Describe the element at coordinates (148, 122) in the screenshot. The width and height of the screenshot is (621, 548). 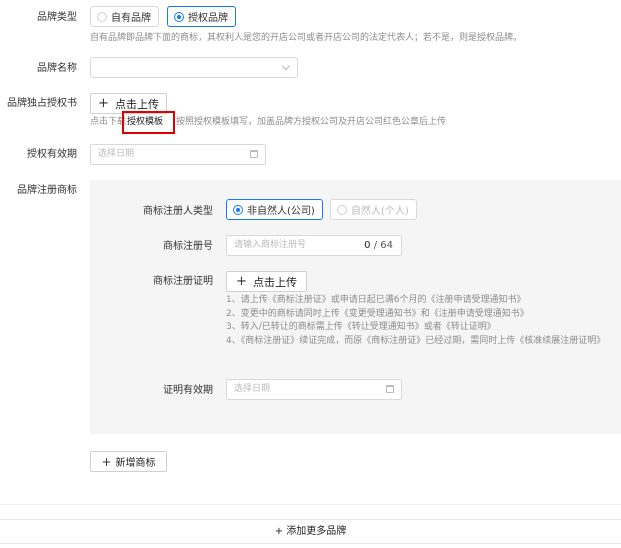
I see `template-highlight-box` at that location.